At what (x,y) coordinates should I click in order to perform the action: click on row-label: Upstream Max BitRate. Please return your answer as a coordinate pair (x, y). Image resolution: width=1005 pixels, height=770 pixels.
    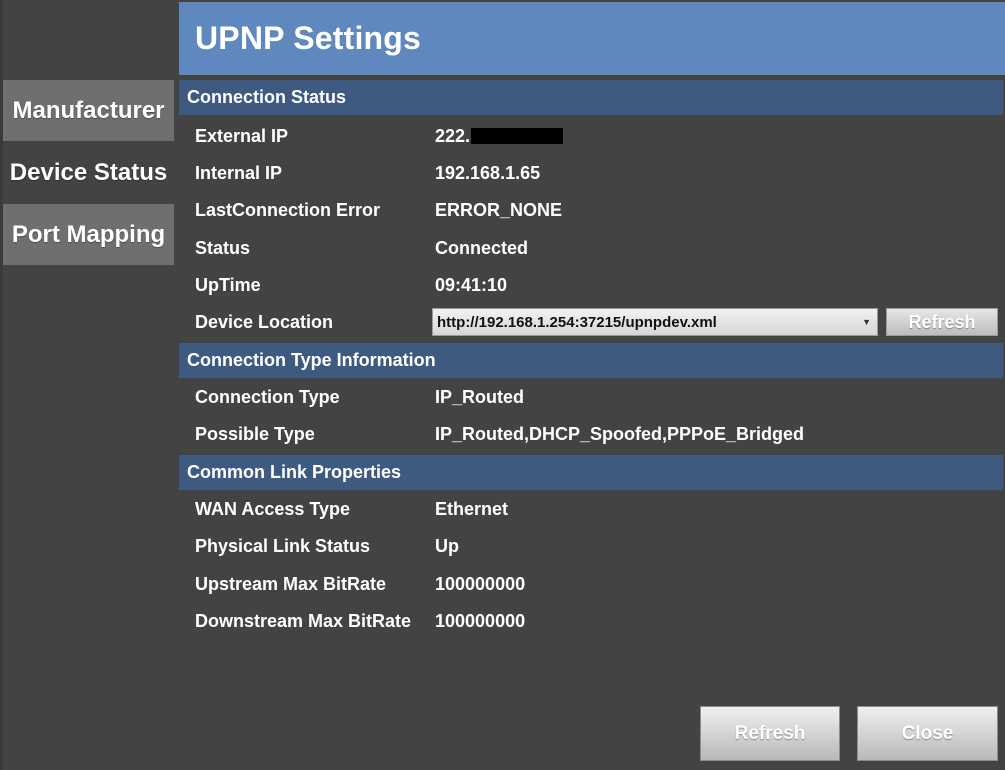
    Looking at the image, I should click on (291, 584).